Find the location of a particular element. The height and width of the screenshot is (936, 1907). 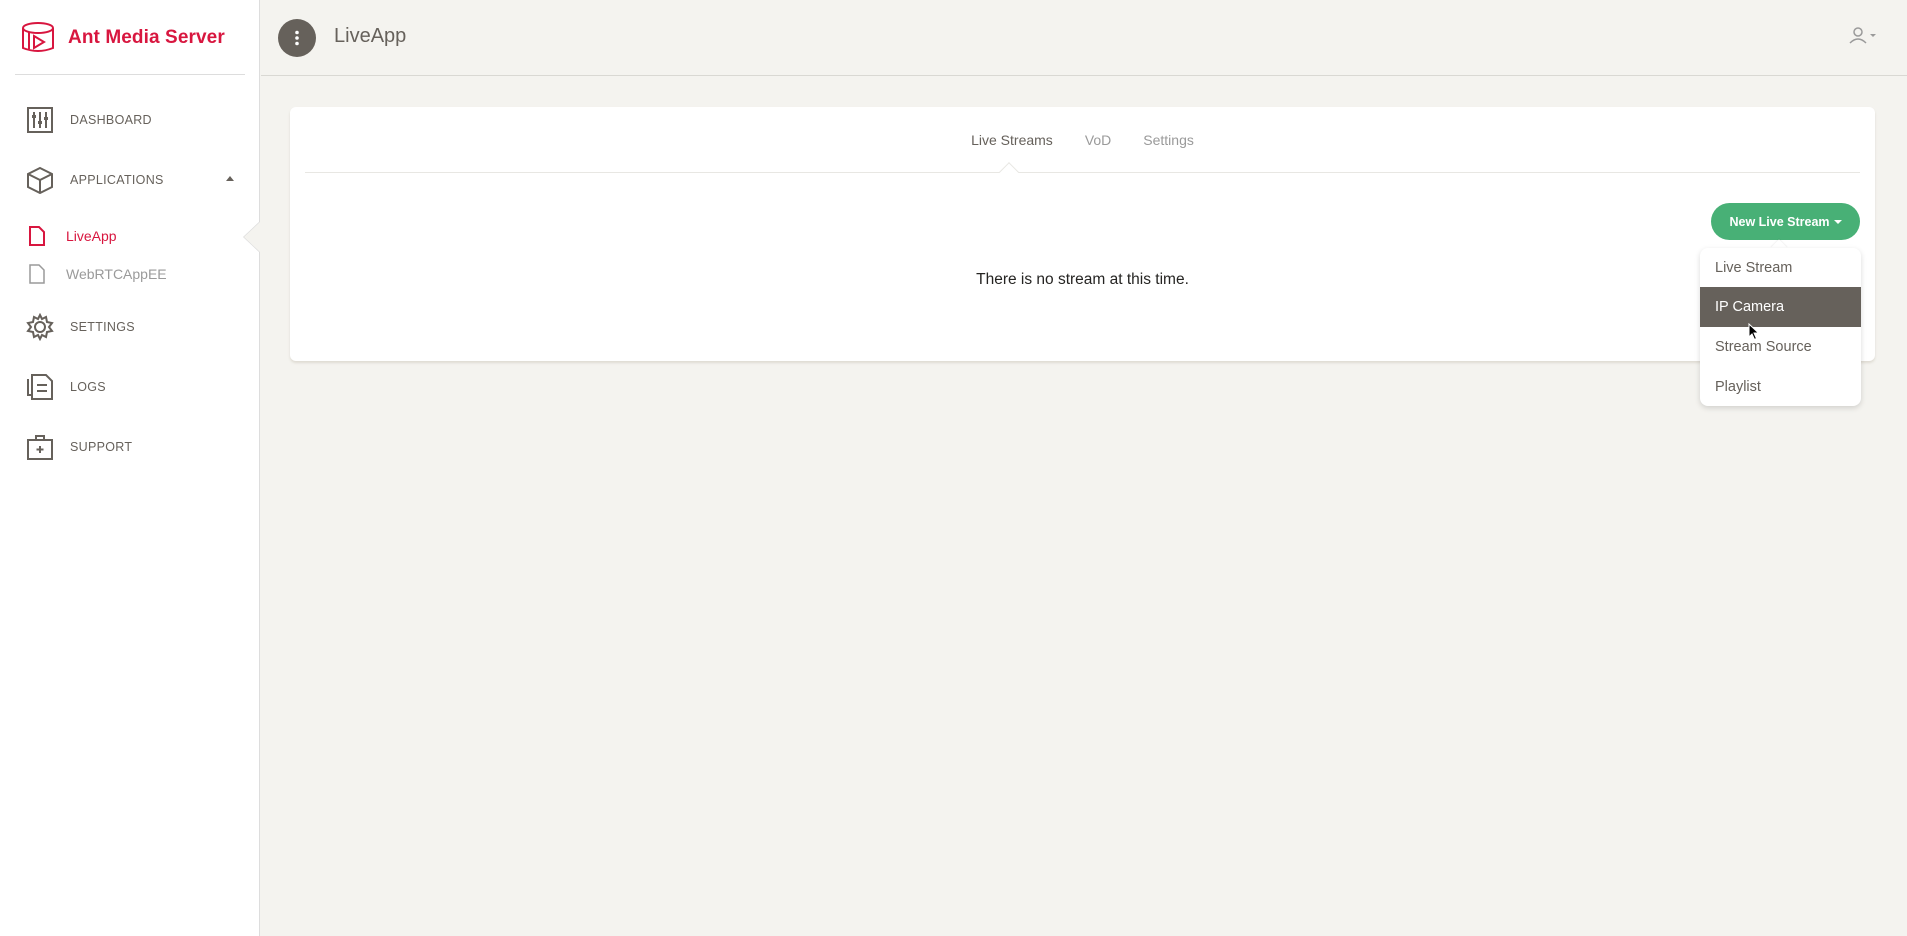

logs-icon is located at coordinates (40, 387).